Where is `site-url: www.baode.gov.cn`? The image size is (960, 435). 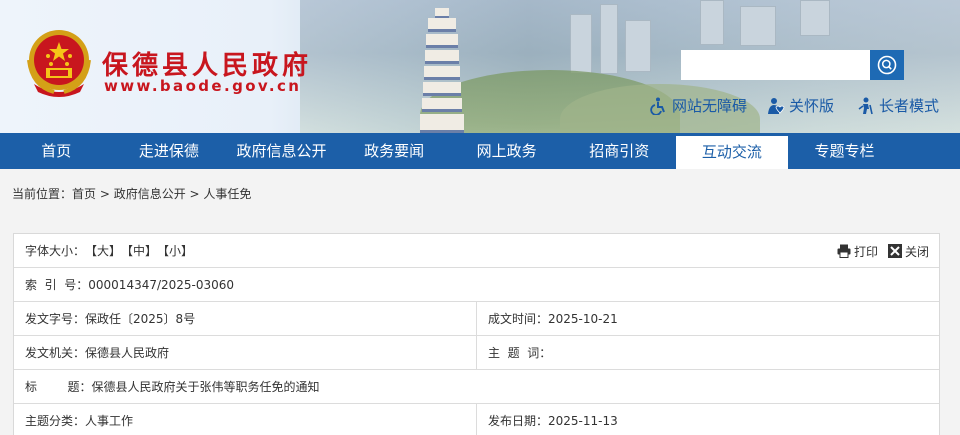 site-url: www.baode.gov.cn is located at coordinates (203, 86).